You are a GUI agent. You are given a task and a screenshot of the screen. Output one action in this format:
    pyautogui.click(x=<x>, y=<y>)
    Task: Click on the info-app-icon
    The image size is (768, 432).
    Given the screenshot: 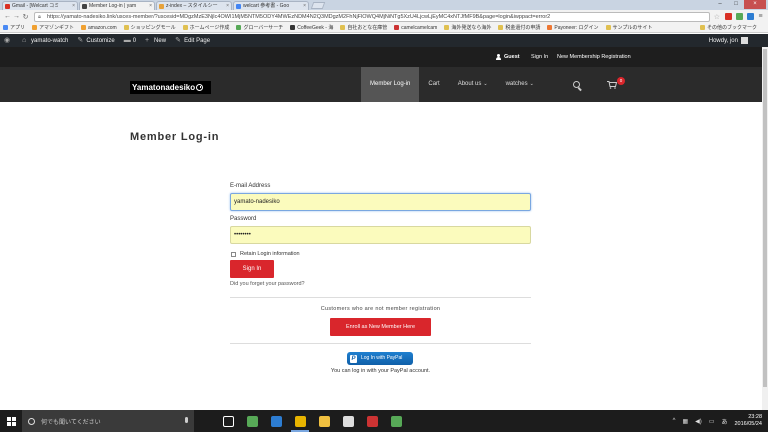 What is the action you would take?
    pyautogui.click(x=276, y=421)
    